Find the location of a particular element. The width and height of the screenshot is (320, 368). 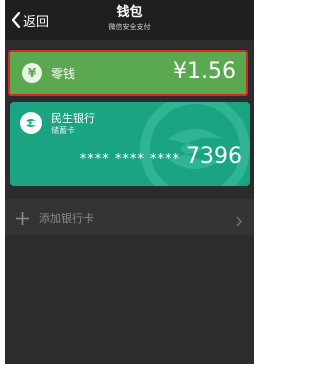

page-title: 钱包 is located at coordinates (129, 12).